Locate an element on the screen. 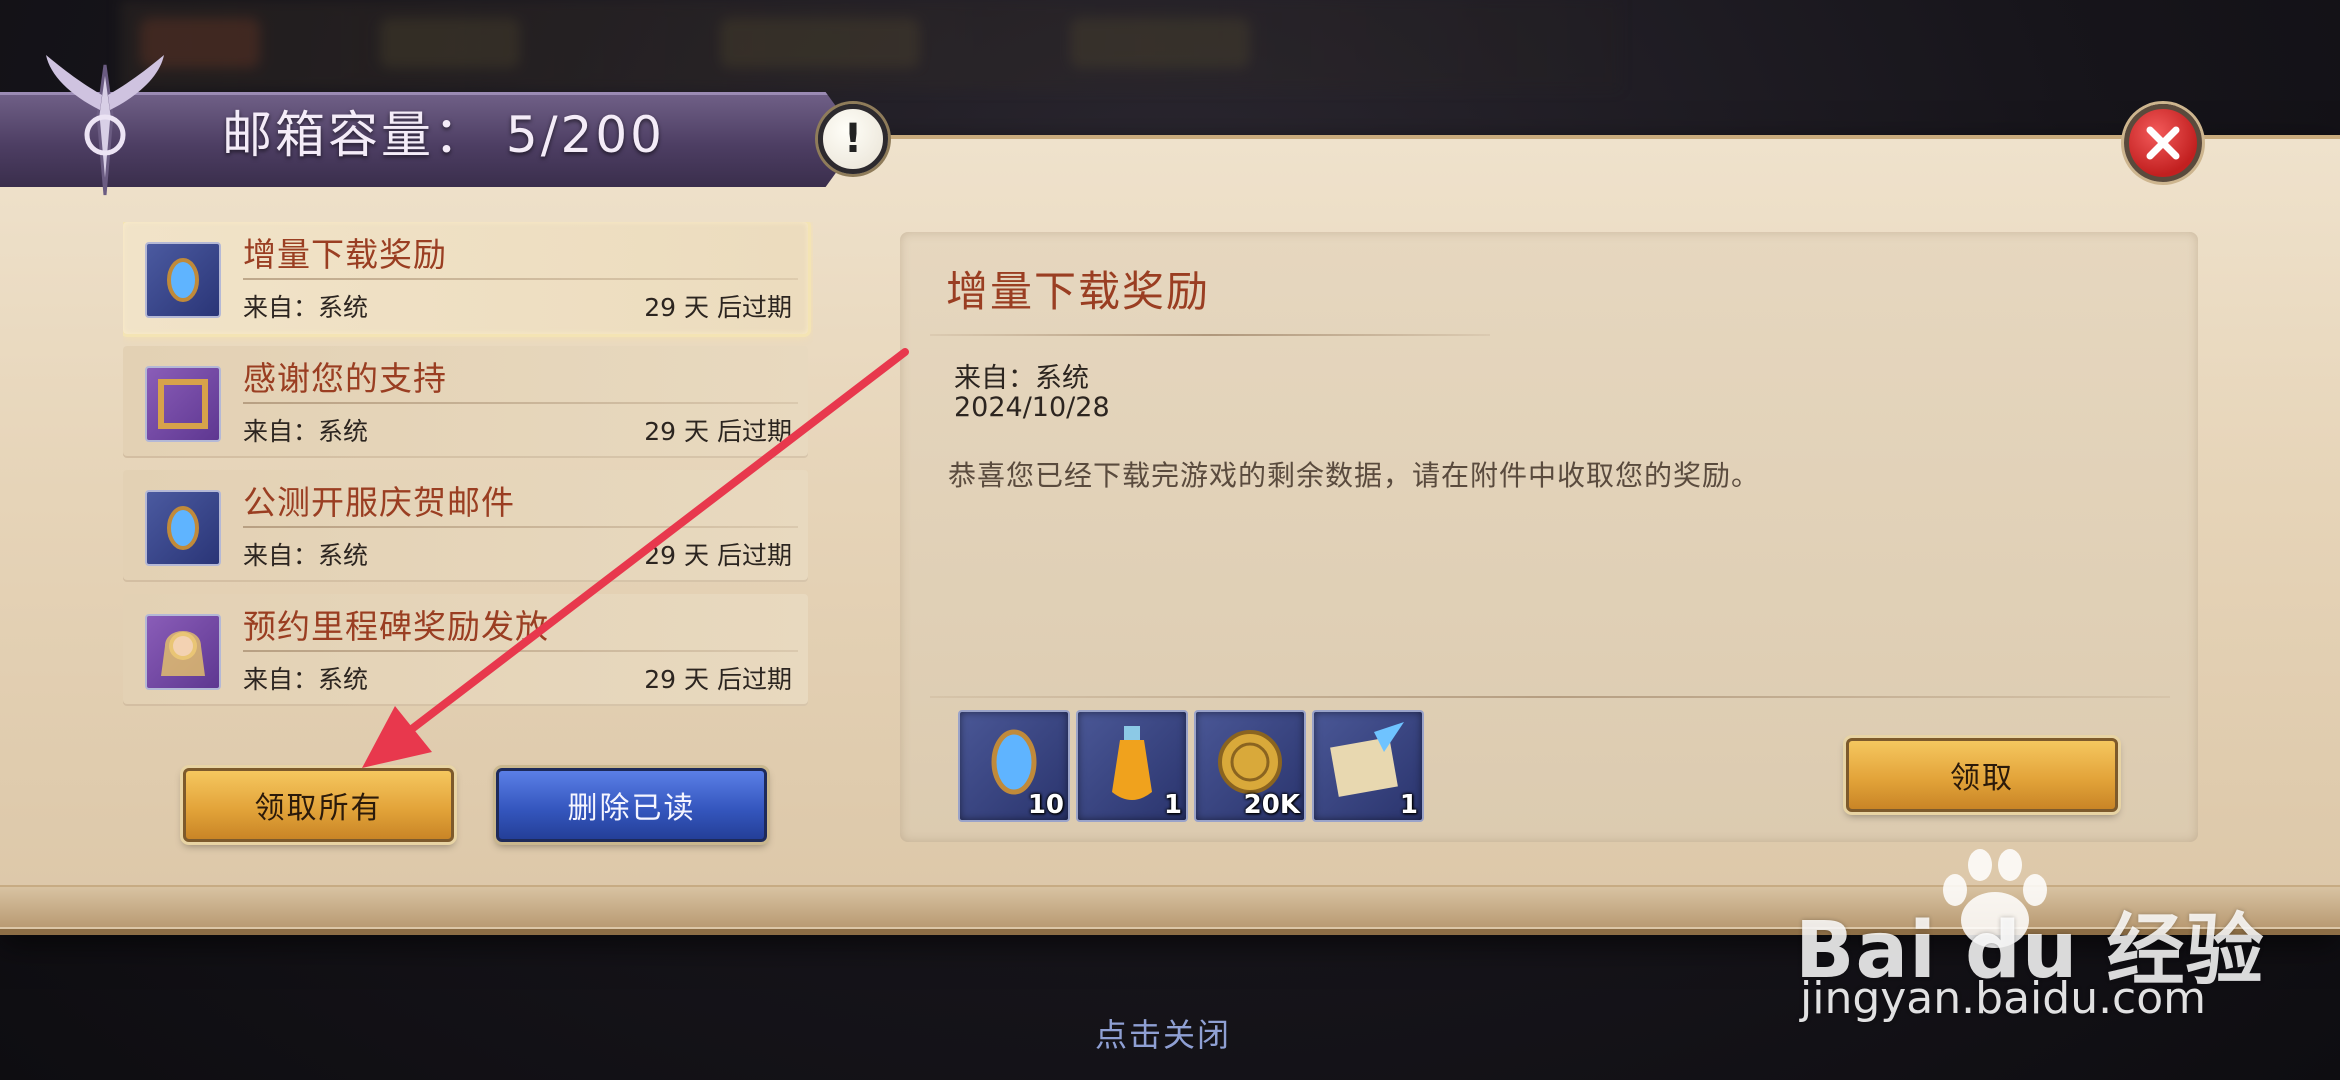 The width and height of the screenshot is (2340, 1080). detail-title-underline is located at coordinates (1210, 335).